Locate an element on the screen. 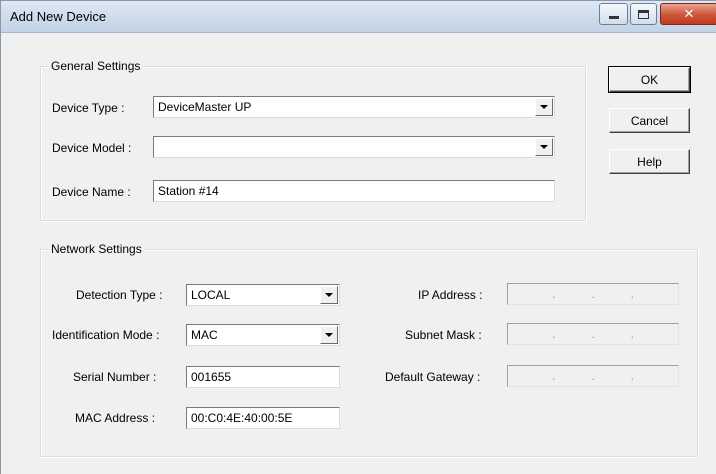 This screenshot has height=474, width=716. default-gateway-label: Default Gateway : is located at coordinates (433, 377).